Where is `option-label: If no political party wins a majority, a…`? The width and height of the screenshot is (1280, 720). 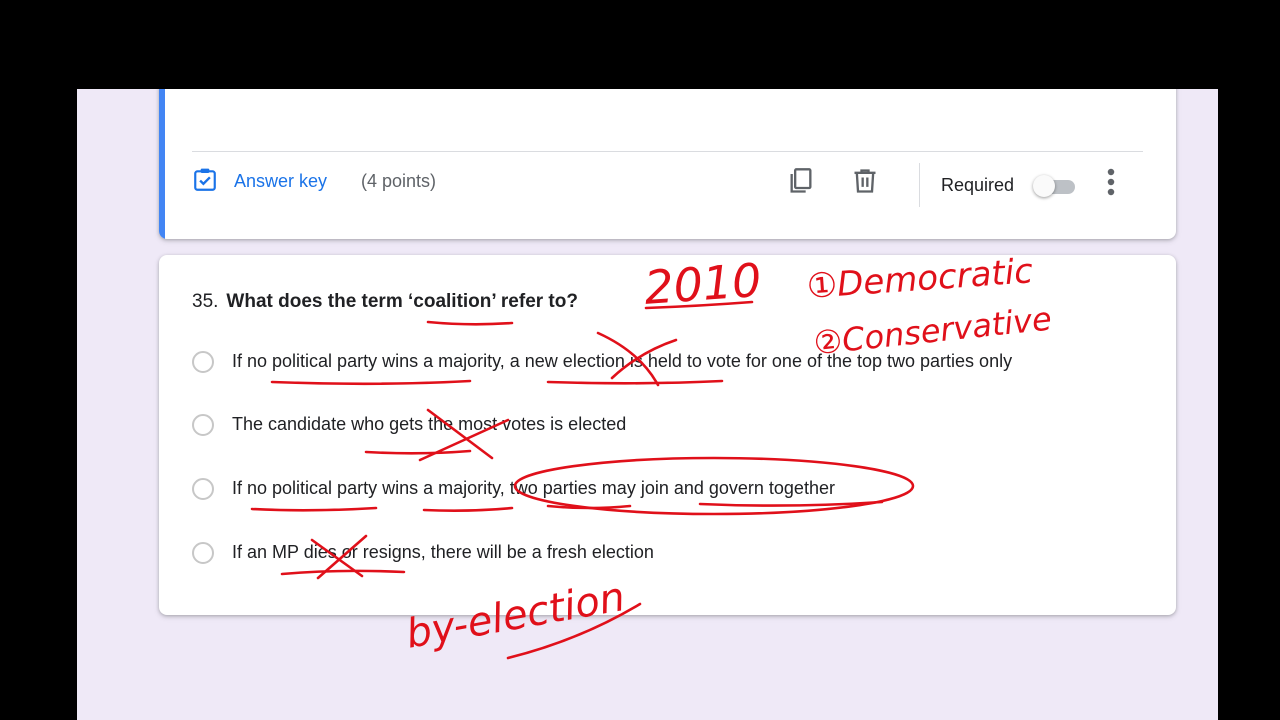 option-label: If no political party wins a majority, a… is located at coordinates (622, 361).